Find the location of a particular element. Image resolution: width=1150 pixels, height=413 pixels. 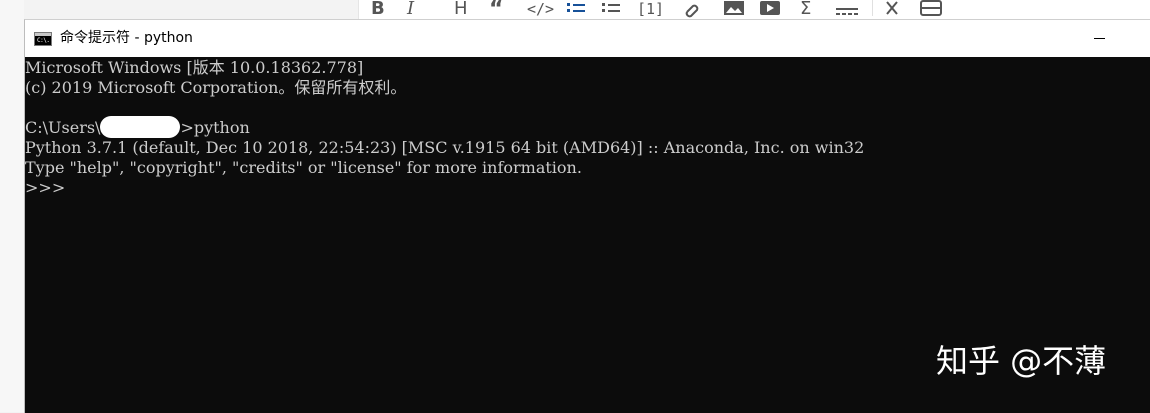

bold-icon: B is located at coordinates (378, 9).